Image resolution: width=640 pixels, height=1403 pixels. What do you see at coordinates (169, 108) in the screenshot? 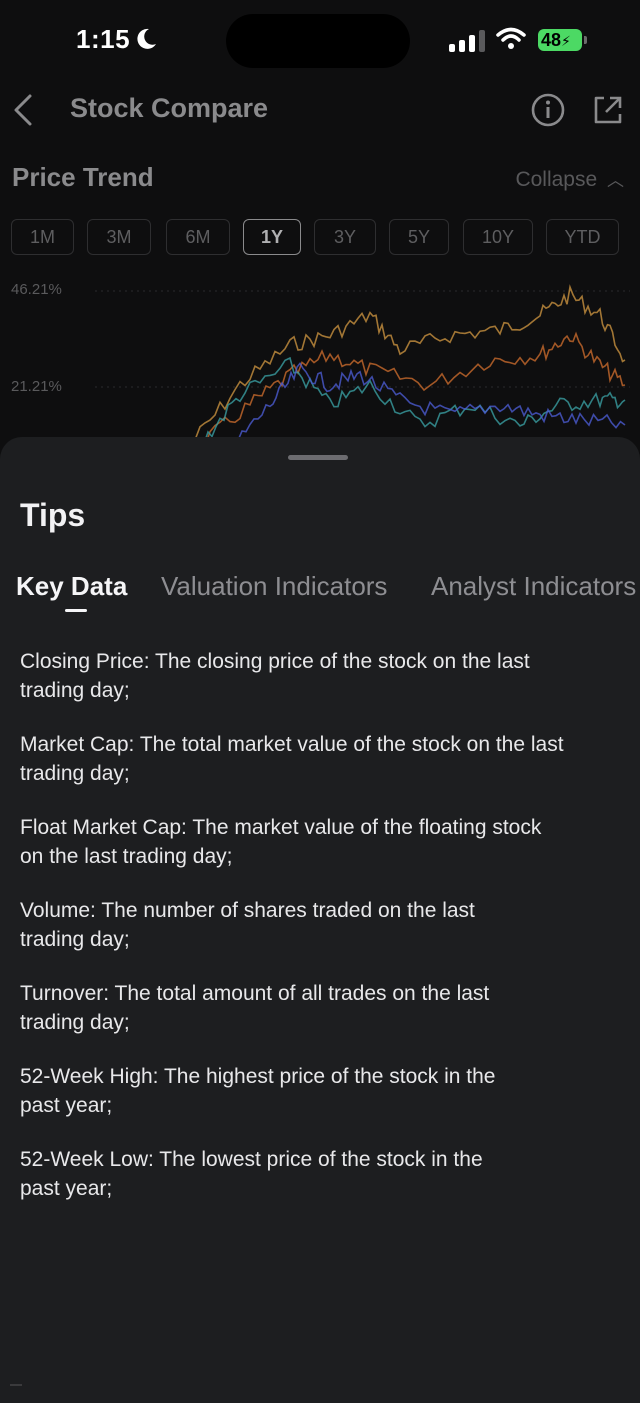
I see `page-title: Stock Compare` at bounding box center [169, 108].